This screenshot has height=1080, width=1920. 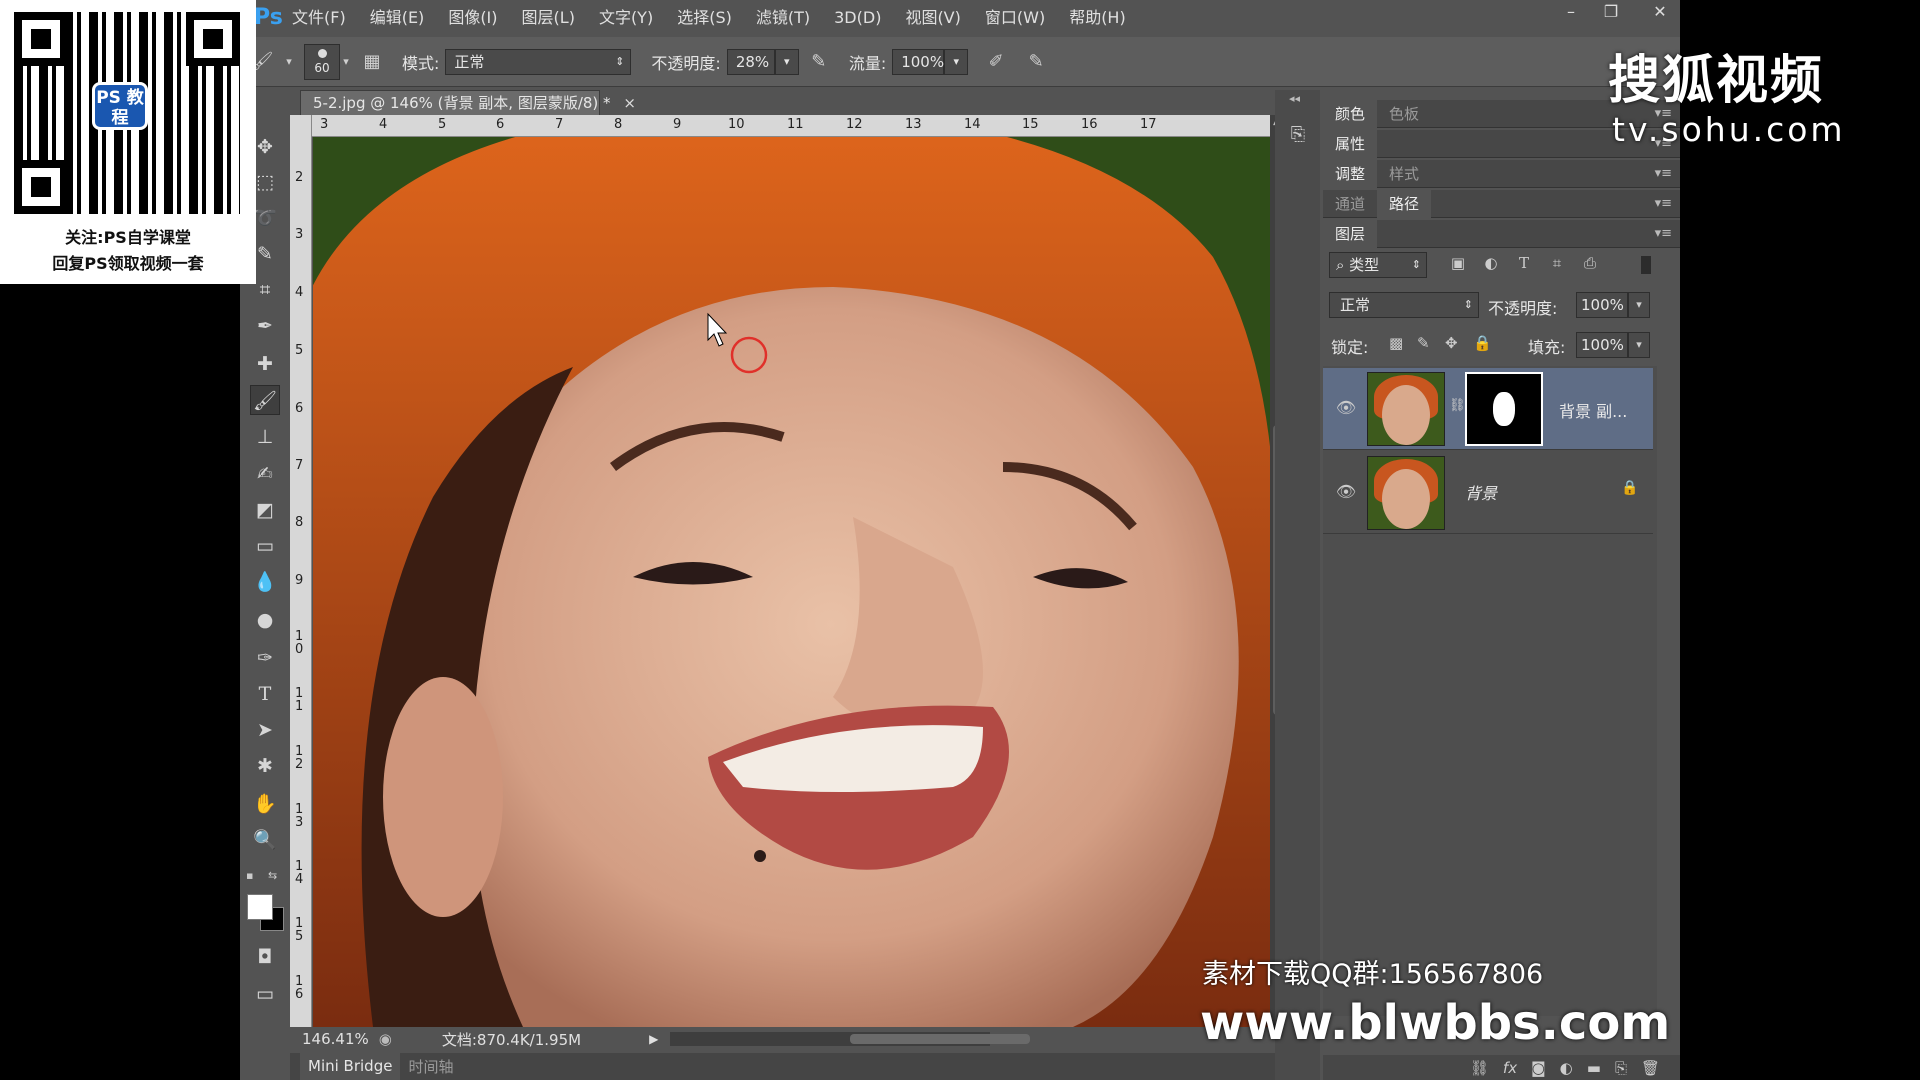 I want to click on lock-transparent-icon: ▩, so click(x=1396, y=343).